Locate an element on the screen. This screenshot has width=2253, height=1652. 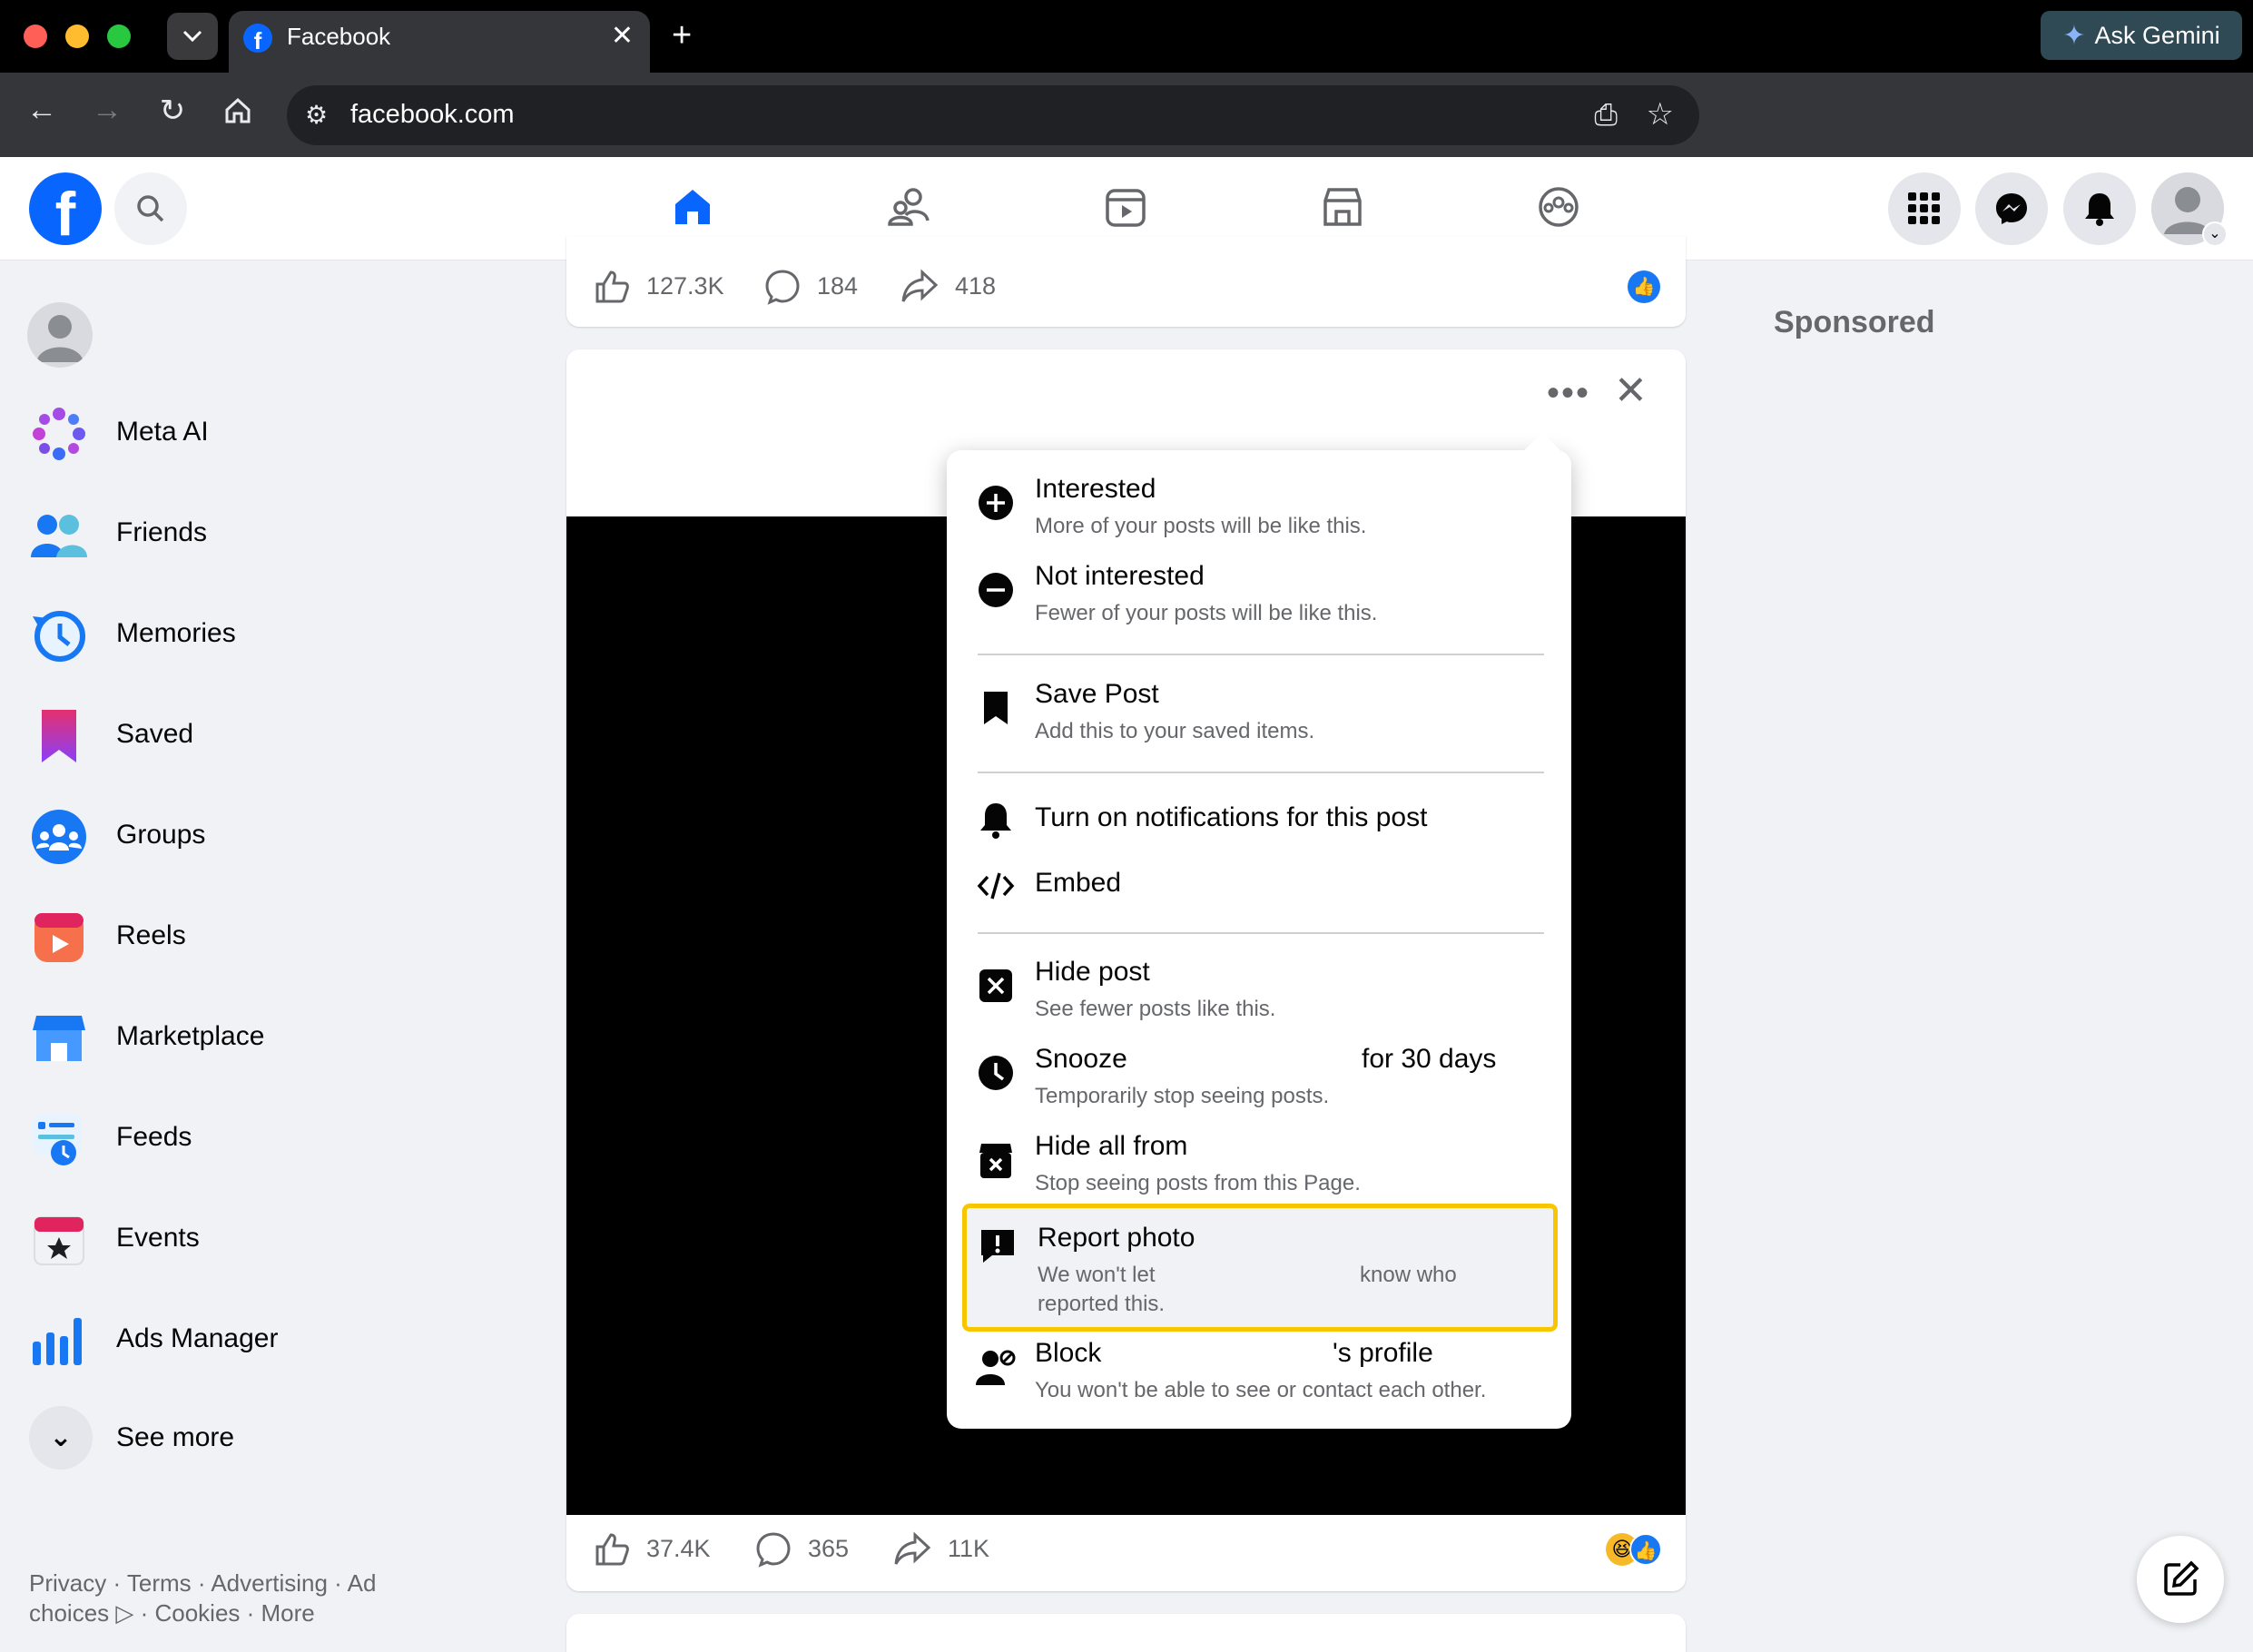
groups-icon is located at coordinates (1559, 207).